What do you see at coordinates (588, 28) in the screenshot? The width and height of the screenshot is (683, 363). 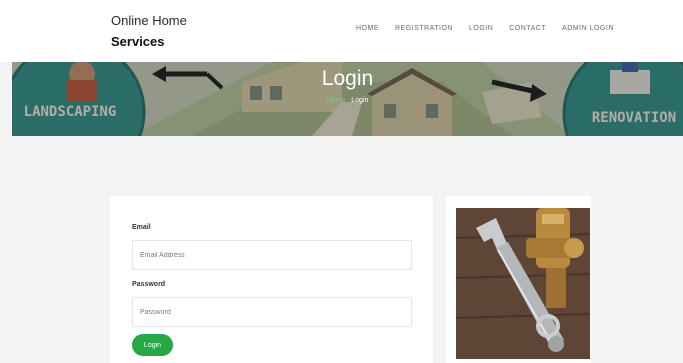 I see `nav-admin-login: ADMIN LOGIN` at bounding box center [588, 28].